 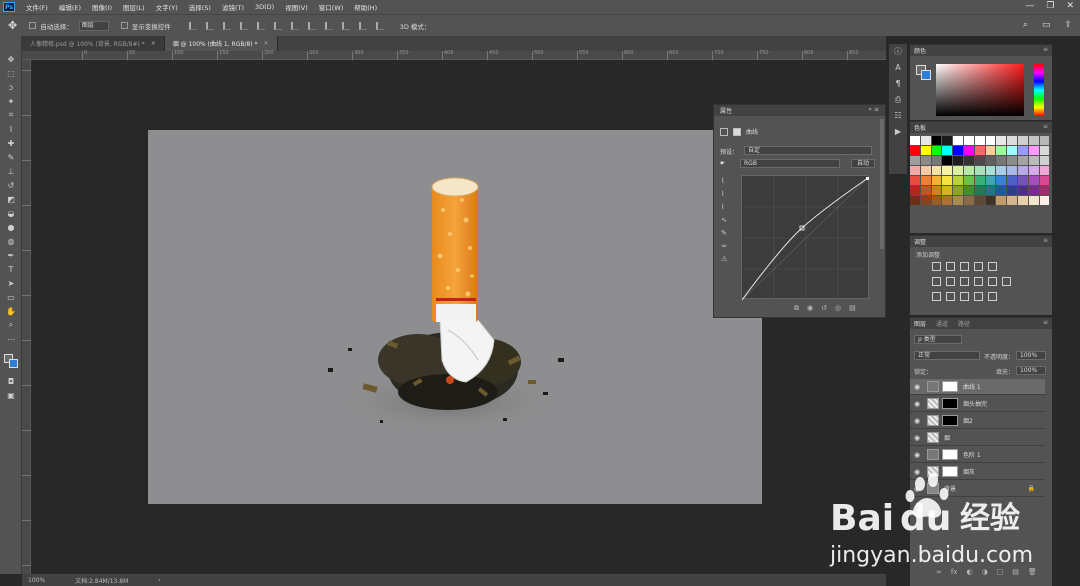 I want to click on hue-slider, so click(x=1039, y=90).